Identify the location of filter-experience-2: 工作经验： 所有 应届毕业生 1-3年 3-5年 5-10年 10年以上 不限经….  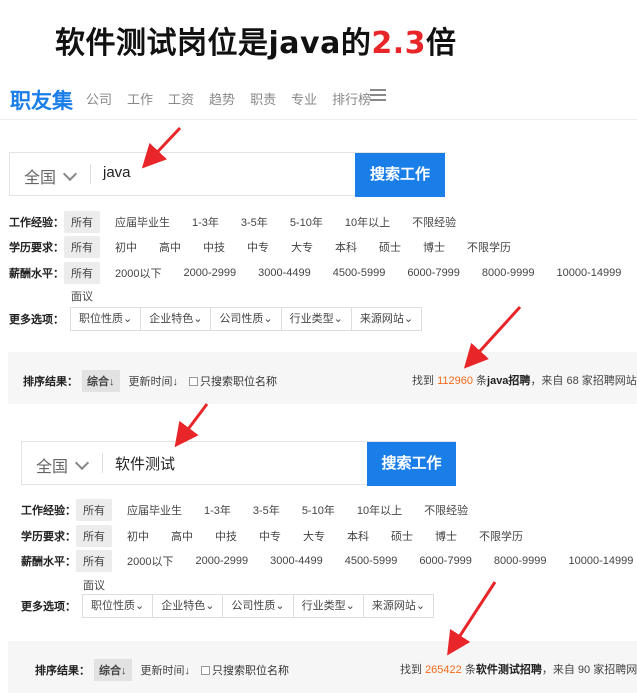
(252, 510).